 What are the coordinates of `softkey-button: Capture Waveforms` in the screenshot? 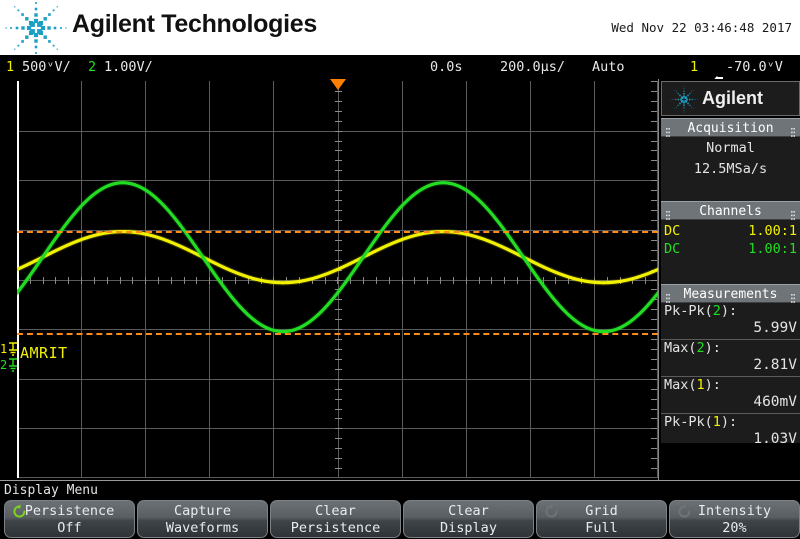 It's located at (202, 519).